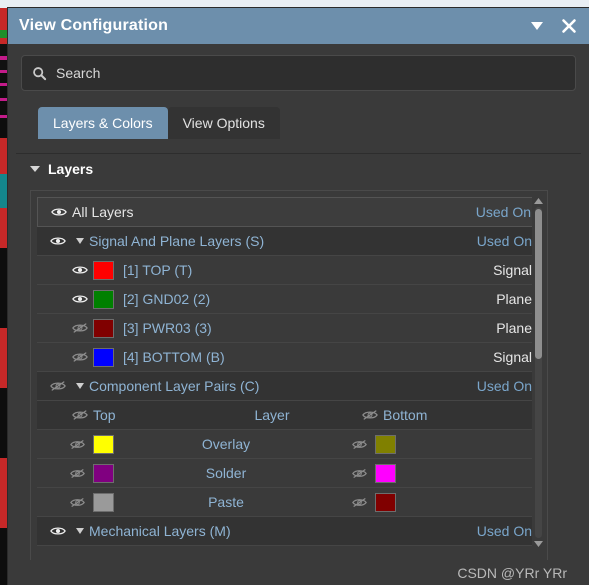 This screenshot has width=589, height=585. Describe the element at coordinates (167, 299) in the screenshot. I see `layer-label: [2] GND02 (2)` at that location.